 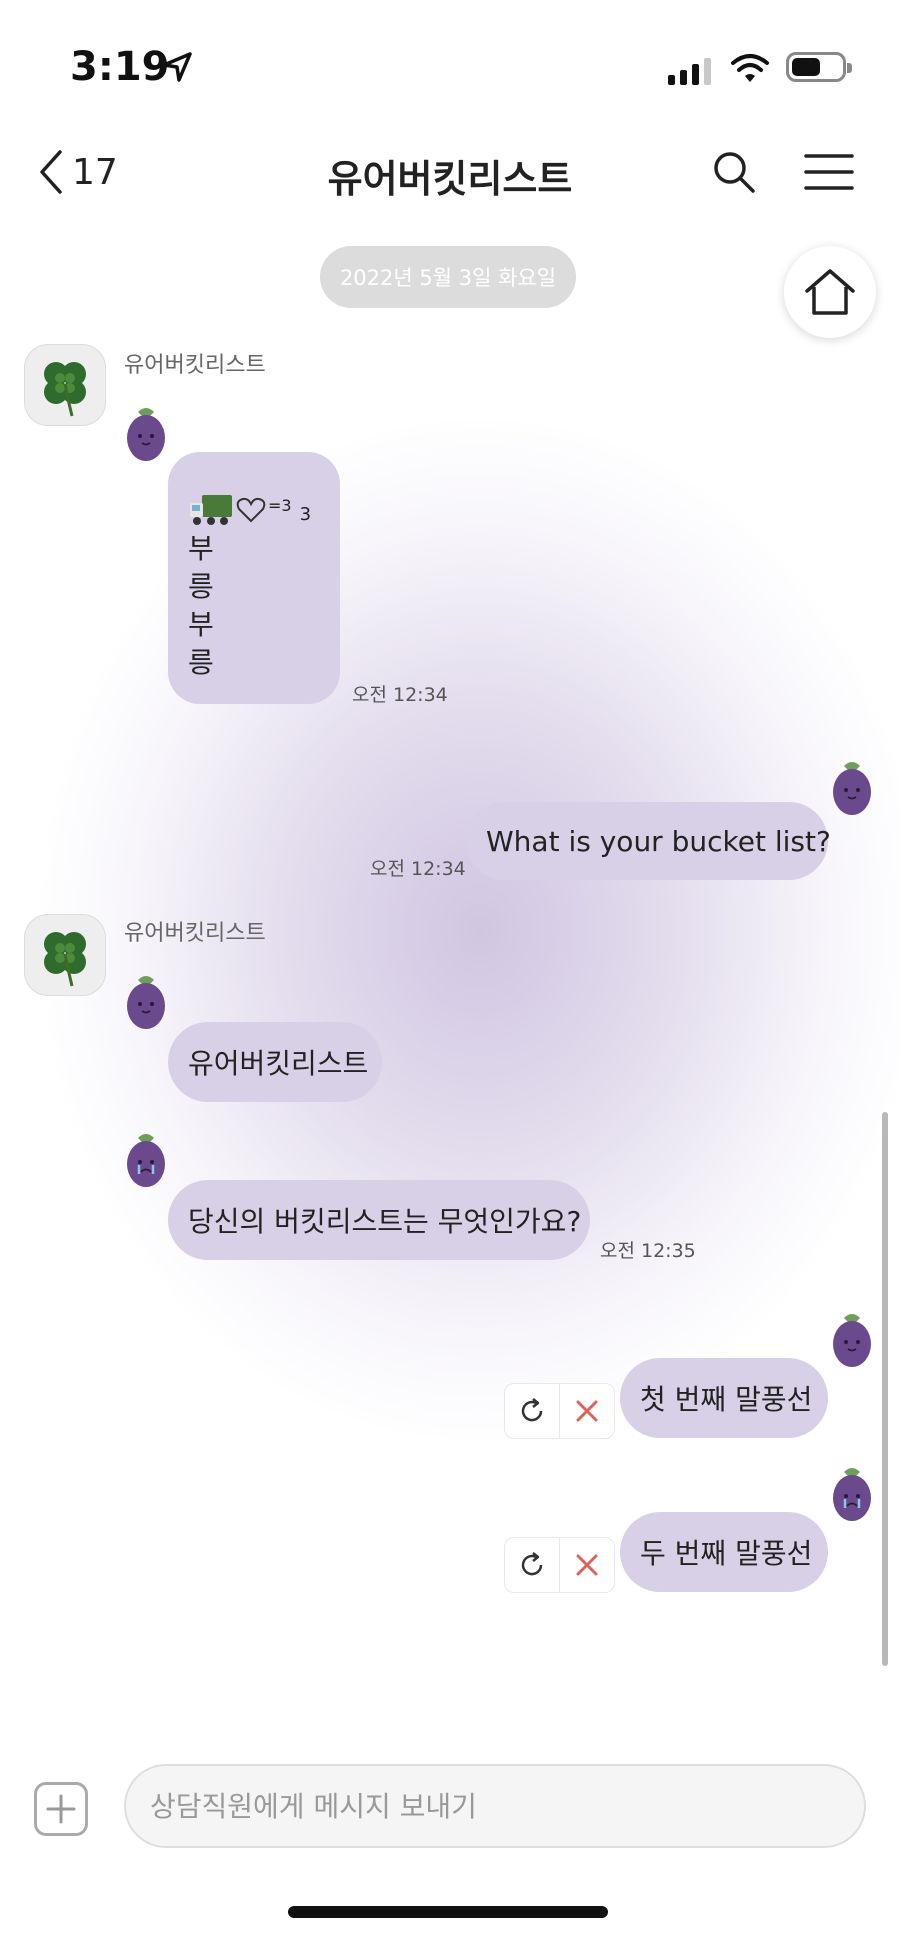 I want to click on vertical-top-line: =3 3, so click(x=254, y=510).